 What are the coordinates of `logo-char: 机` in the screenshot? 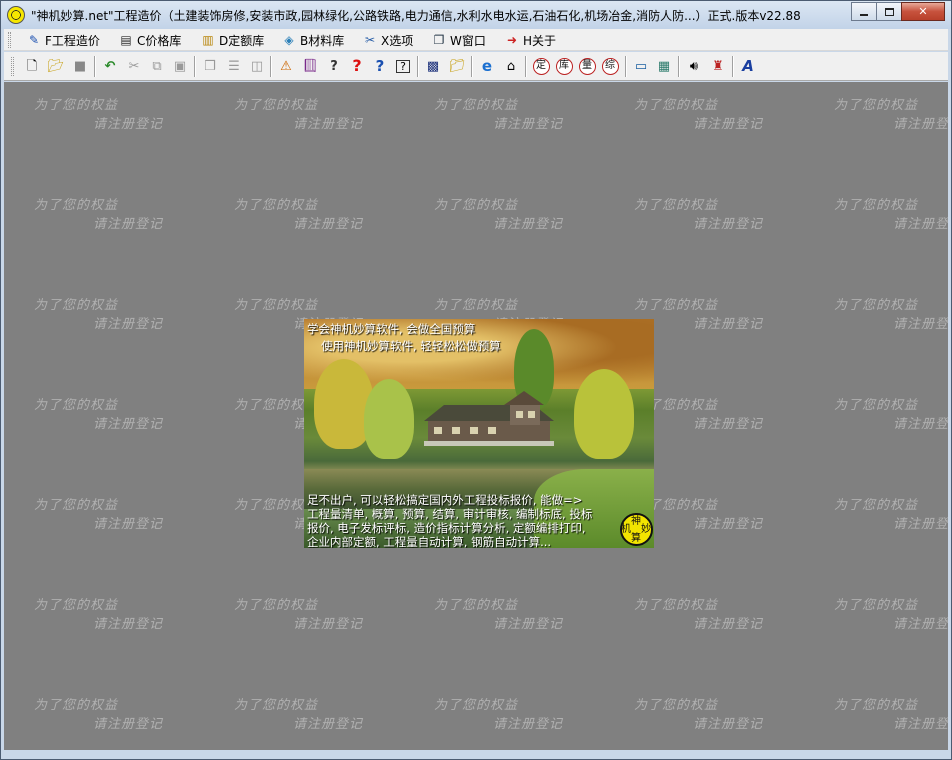 It's located at (626, 529).